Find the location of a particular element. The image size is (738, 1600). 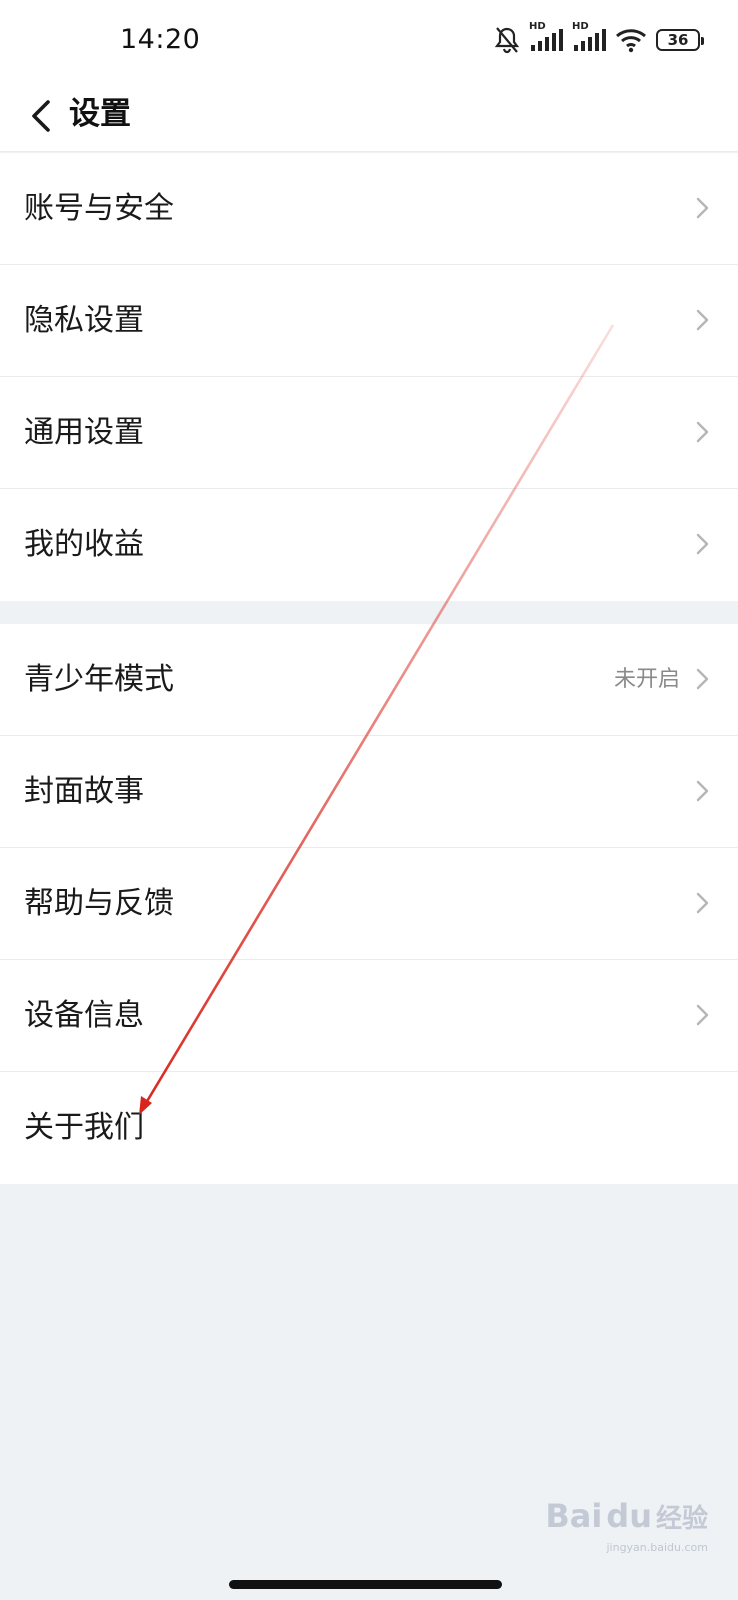

settings-item-privacy: 隐私设置 is located at coordinates (369, 321).